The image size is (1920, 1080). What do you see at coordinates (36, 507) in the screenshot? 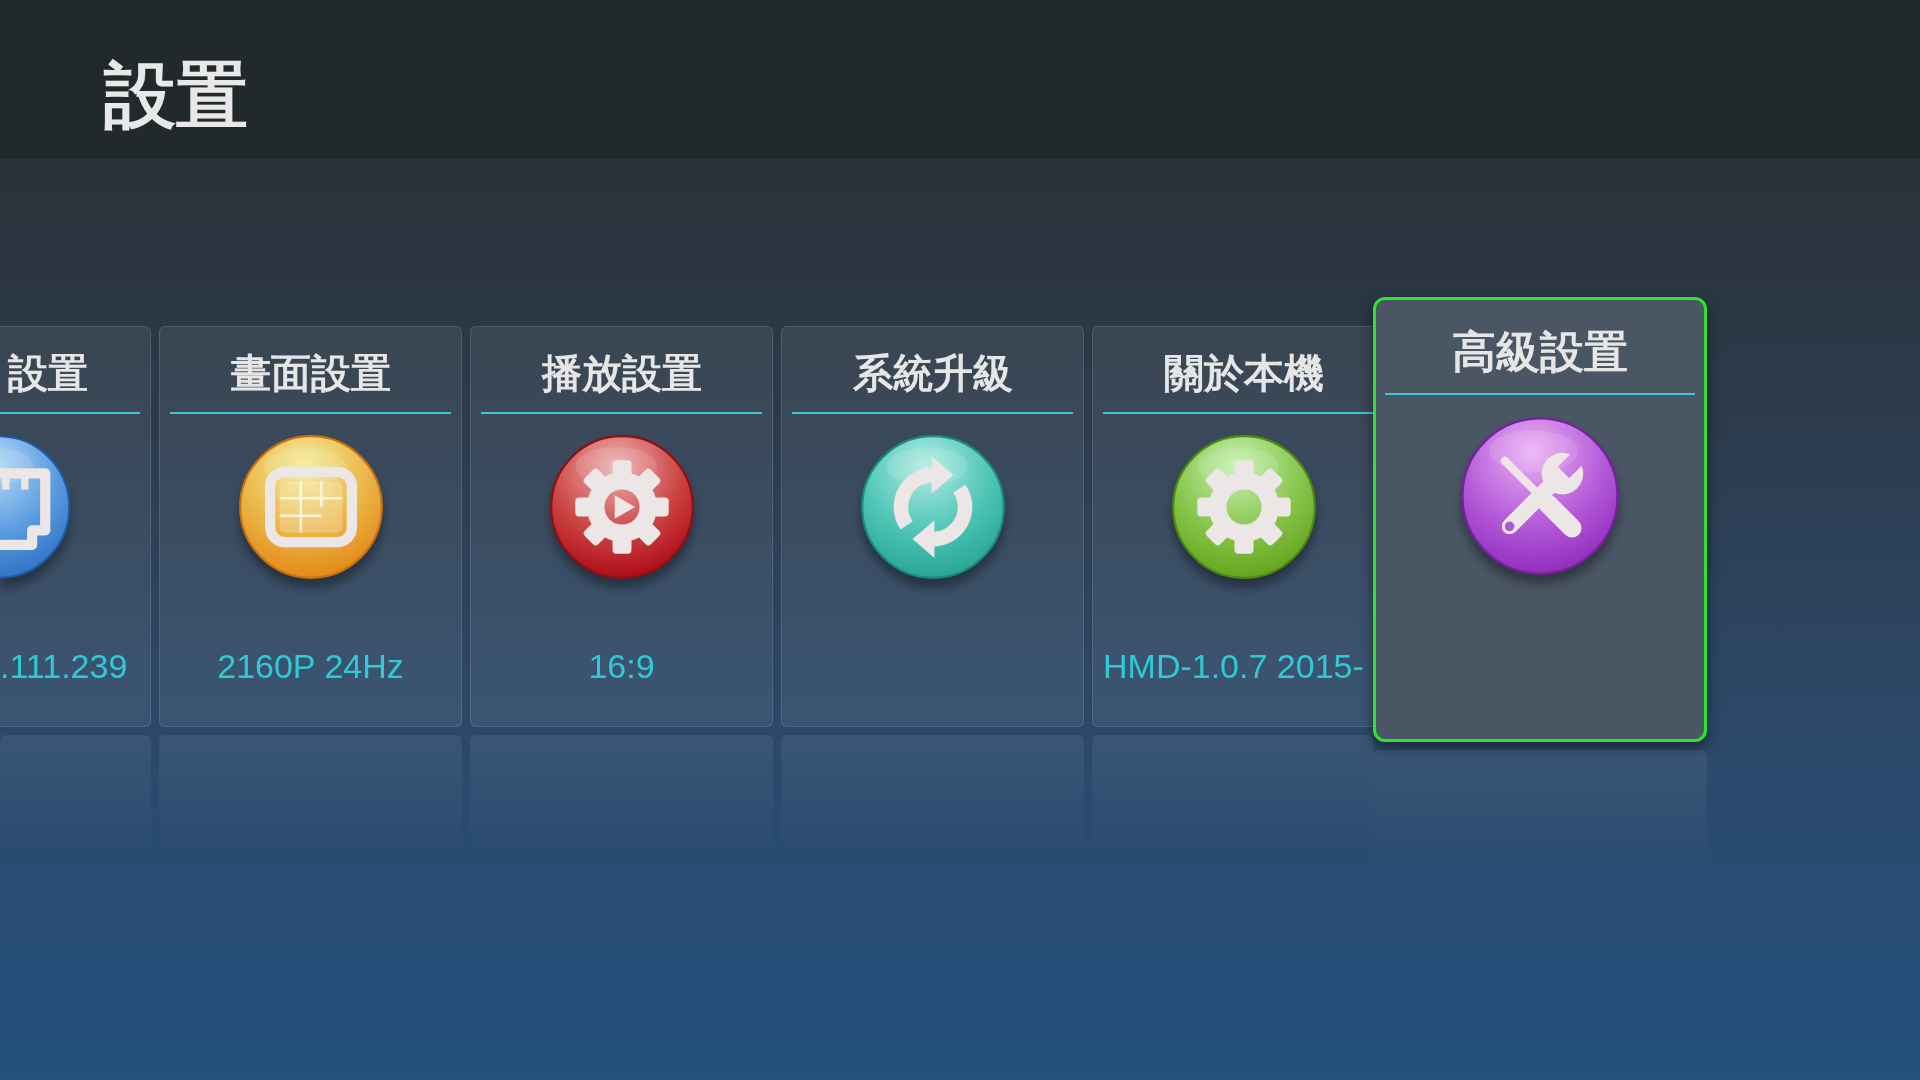
I see `ethernet-port-icon` at bounding box center [36, 507].